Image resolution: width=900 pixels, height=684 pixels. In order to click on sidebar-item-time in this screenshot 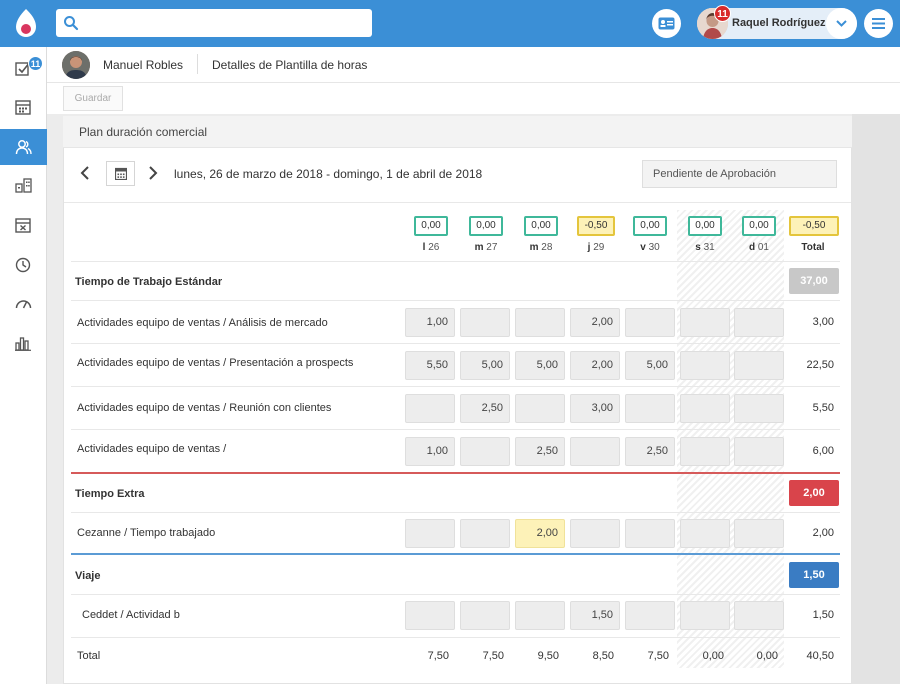, I will do `click(23, 265)`.